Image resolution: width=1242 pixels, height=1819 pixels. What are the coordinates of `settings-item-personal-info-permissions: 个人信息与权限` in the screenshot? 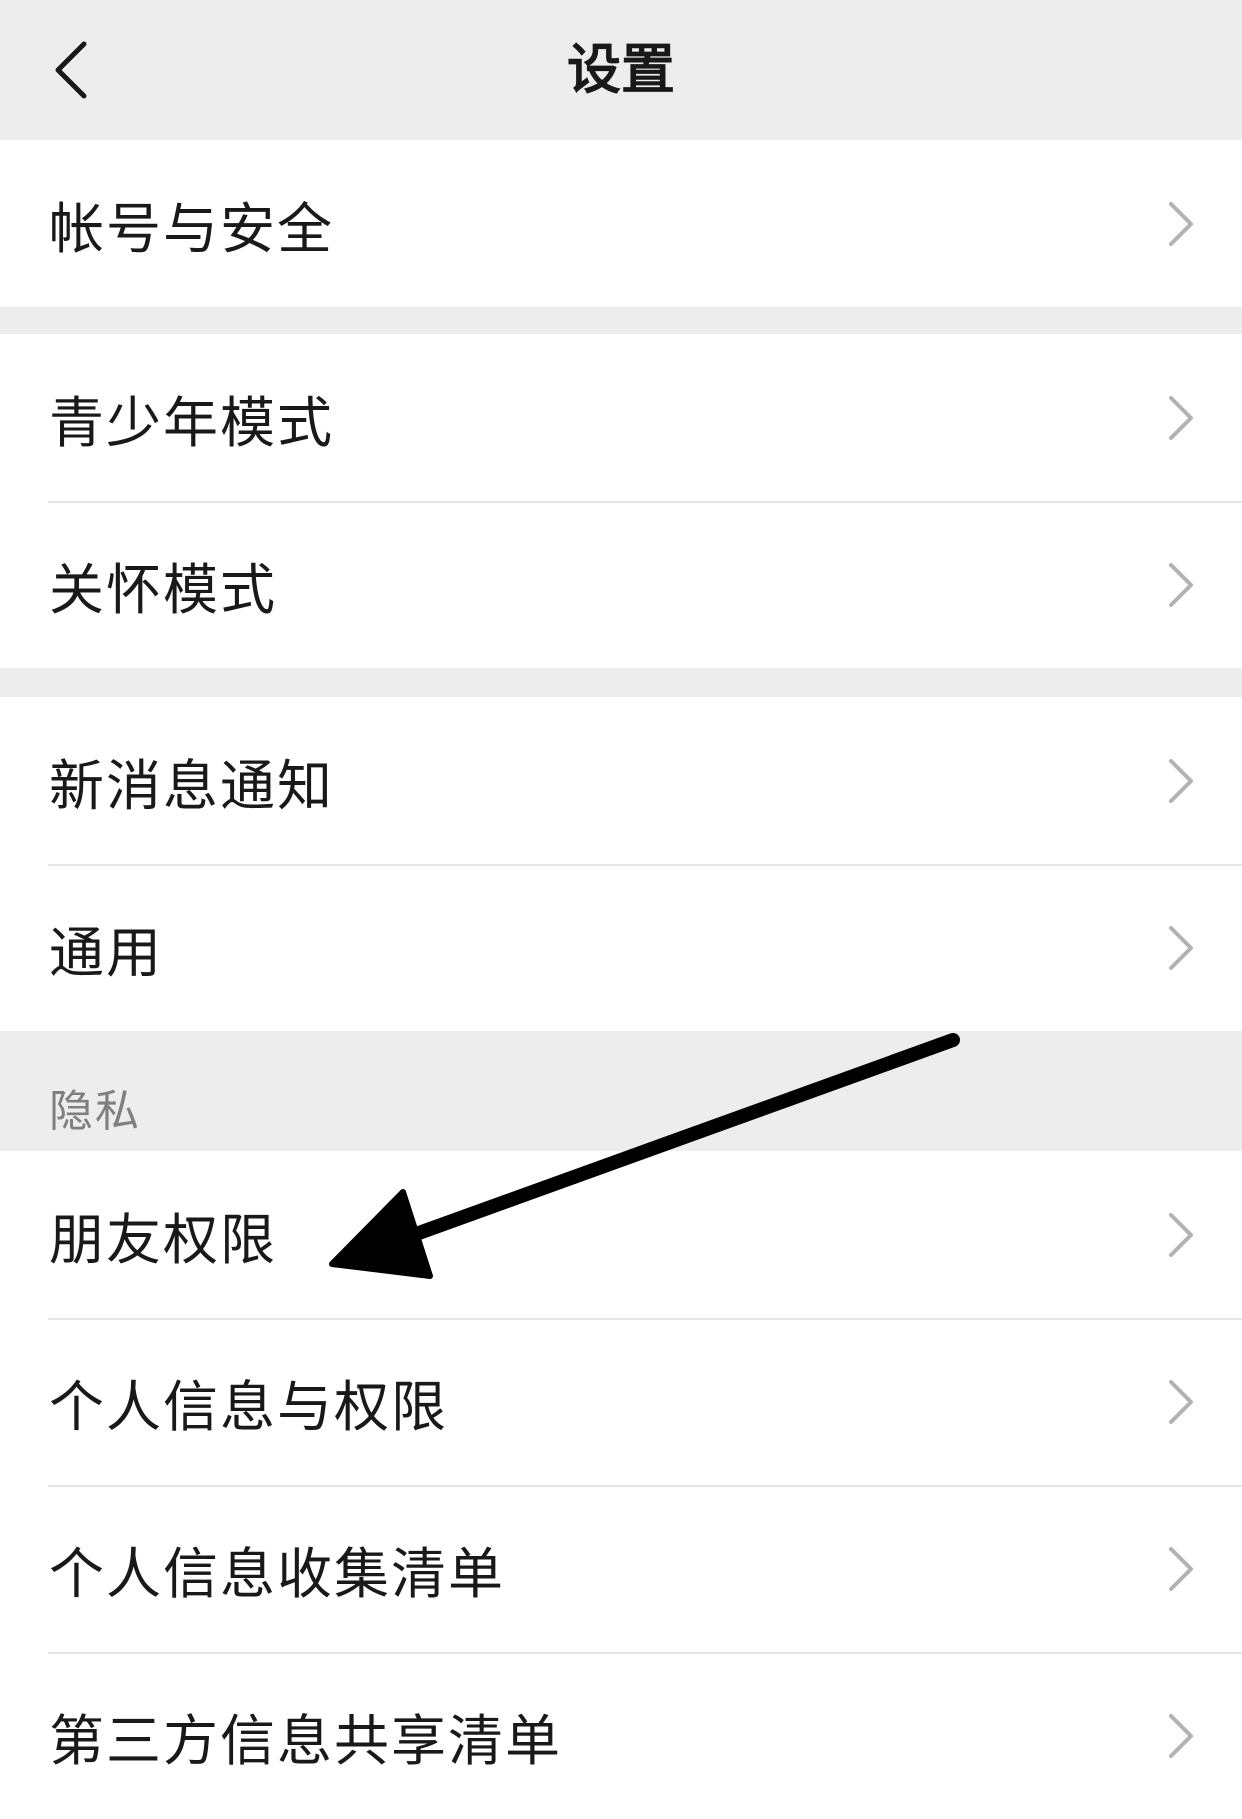 It's located at (621, 1401).